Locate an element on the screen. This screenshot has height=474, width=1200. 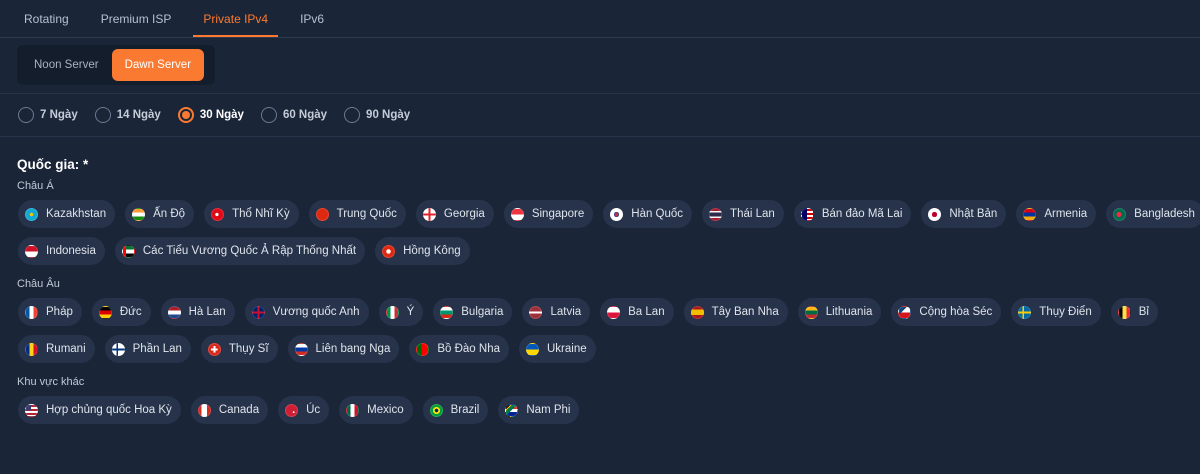
romania-flag-icon is located at coordinates (31, 349).